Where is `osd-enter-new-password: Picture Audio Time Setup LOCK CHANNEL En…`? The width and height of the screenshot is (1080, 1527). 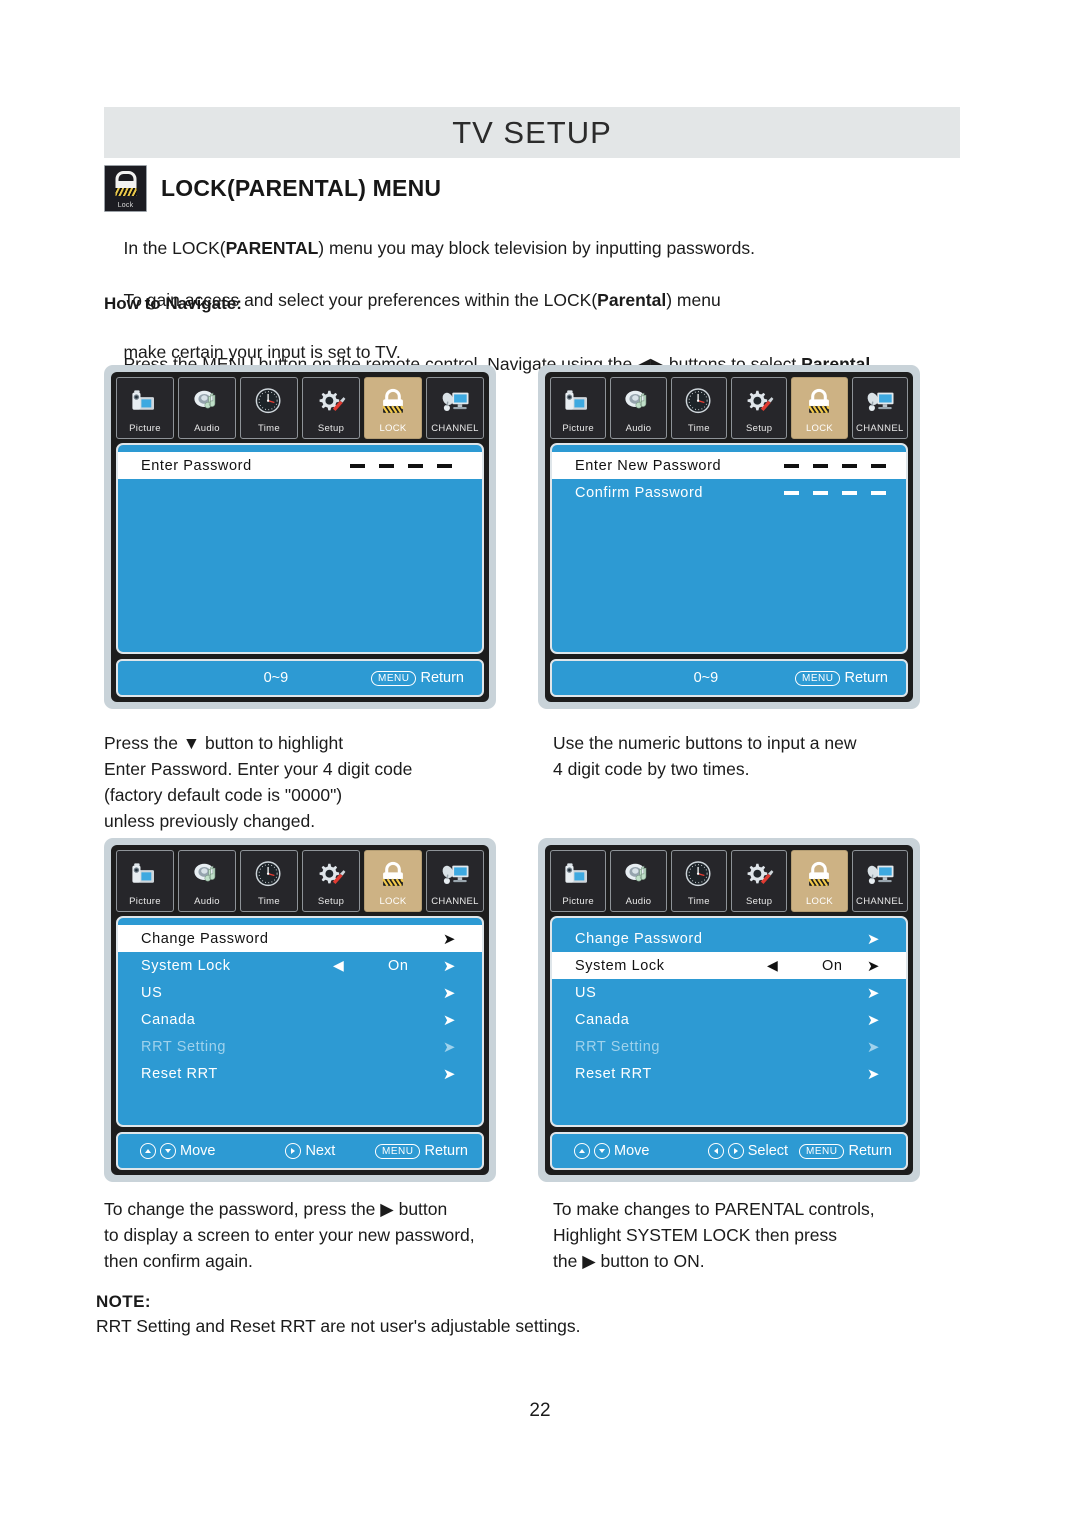
osd-enter-new-password: Picture Audio Time Setup LOCK CHANNEL En… is located at coordinates (729, 537).